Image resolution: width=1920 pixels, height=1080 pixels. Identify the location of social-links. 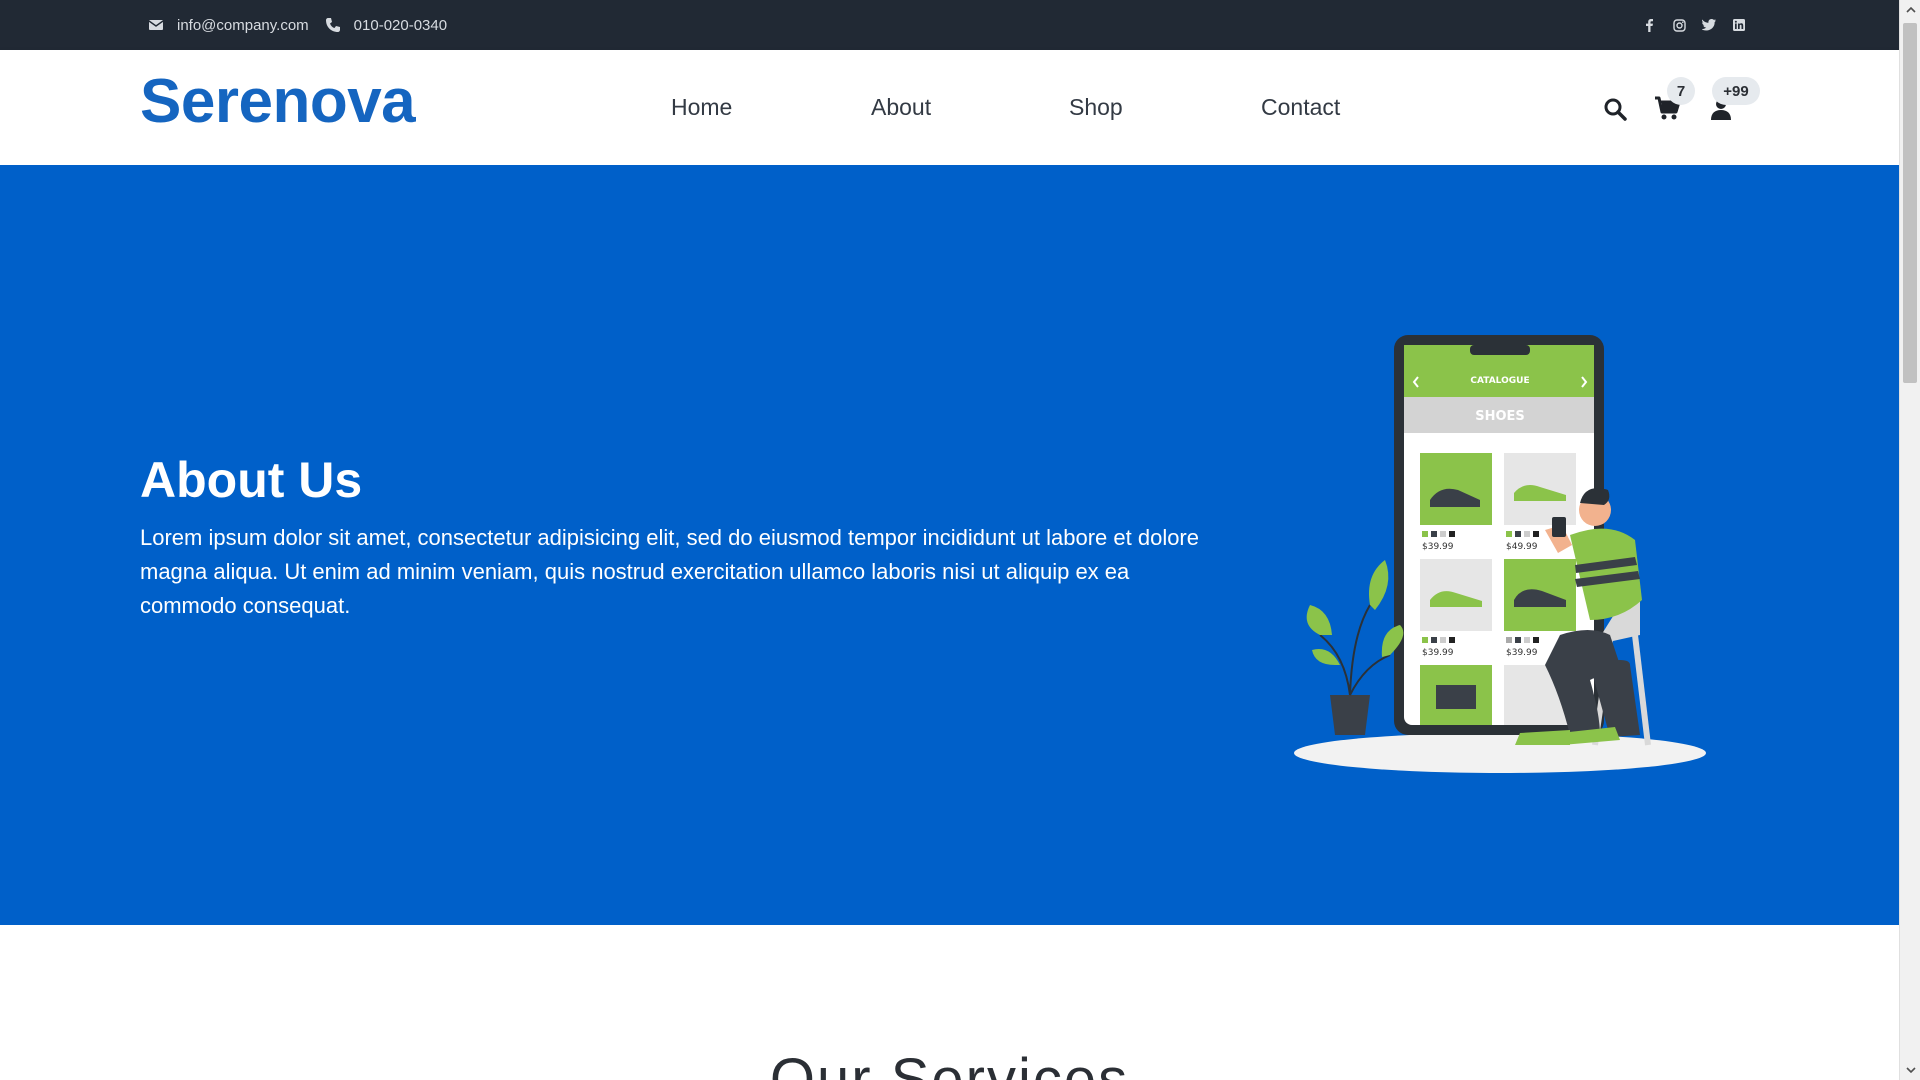
(1687, 25).